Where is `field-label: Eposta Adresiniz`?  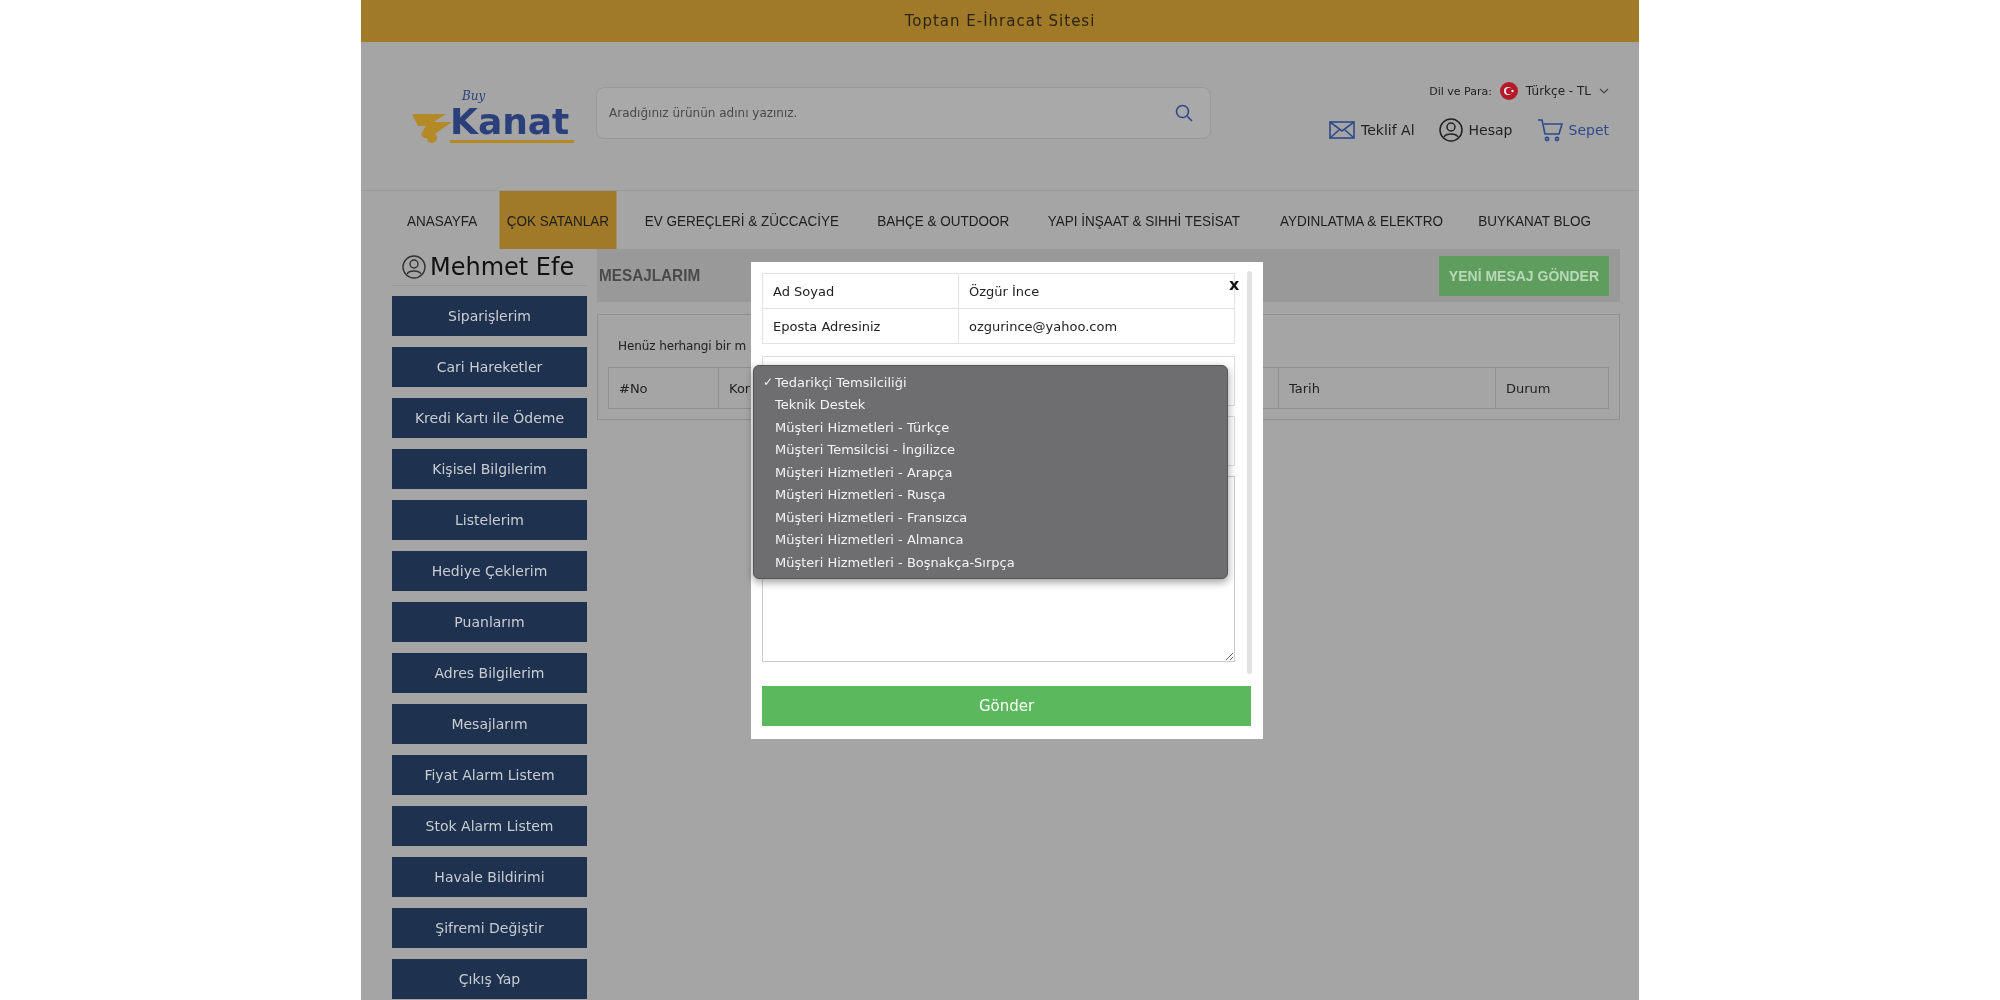
field-label: Eposta Adresiniz is located at coordinates (861, 326).